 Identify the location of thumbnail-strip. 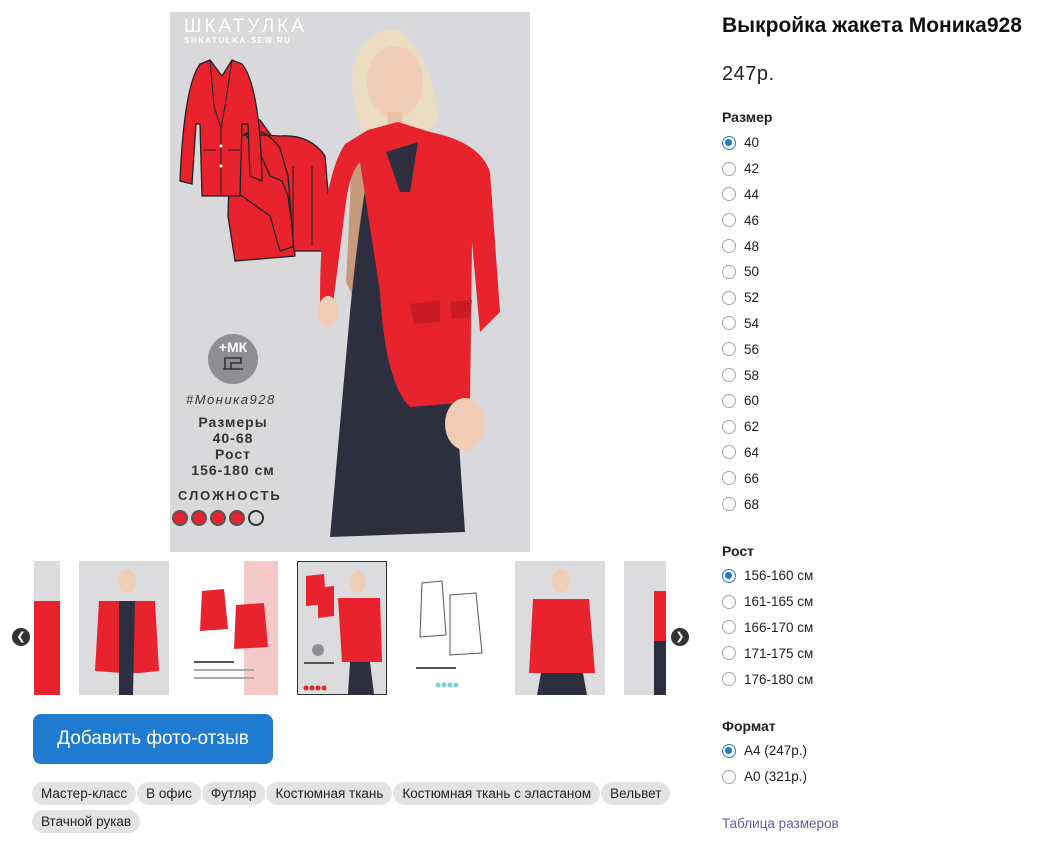
(350, 629).